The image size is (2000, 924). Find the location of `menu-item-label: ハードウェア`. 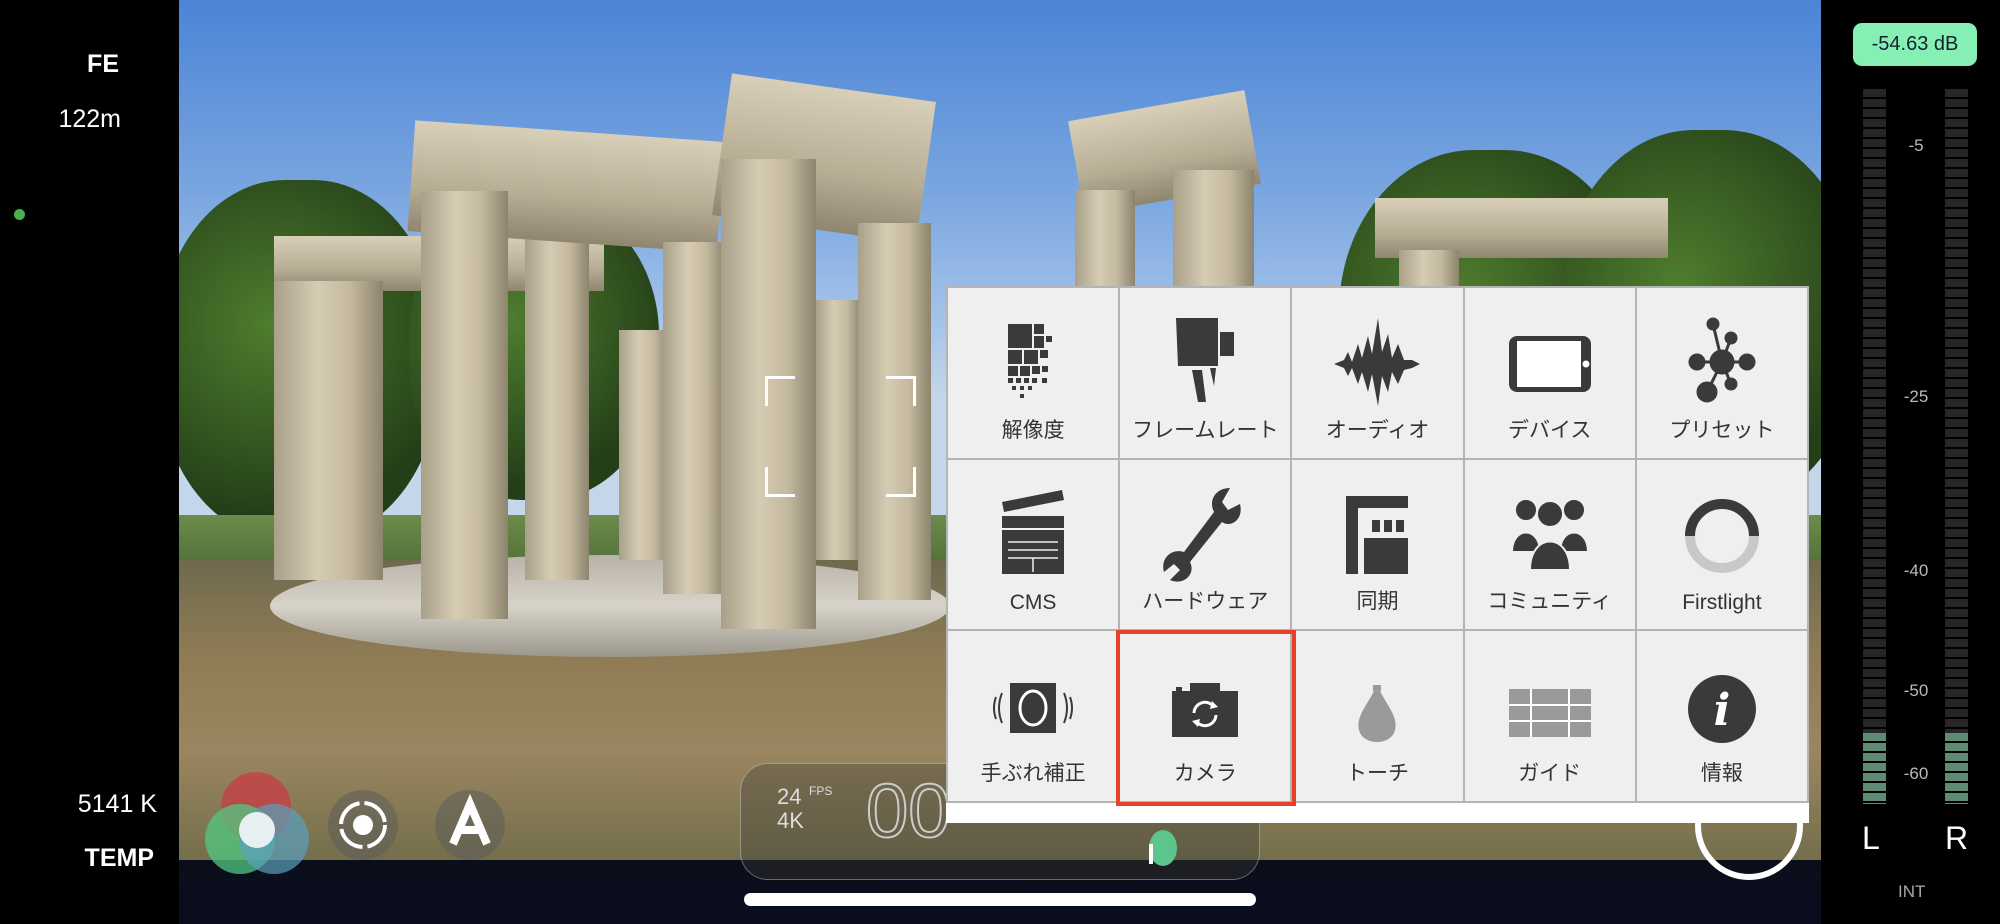

menu-item-label: ハードウェア is located at coordinates (1205, 602).